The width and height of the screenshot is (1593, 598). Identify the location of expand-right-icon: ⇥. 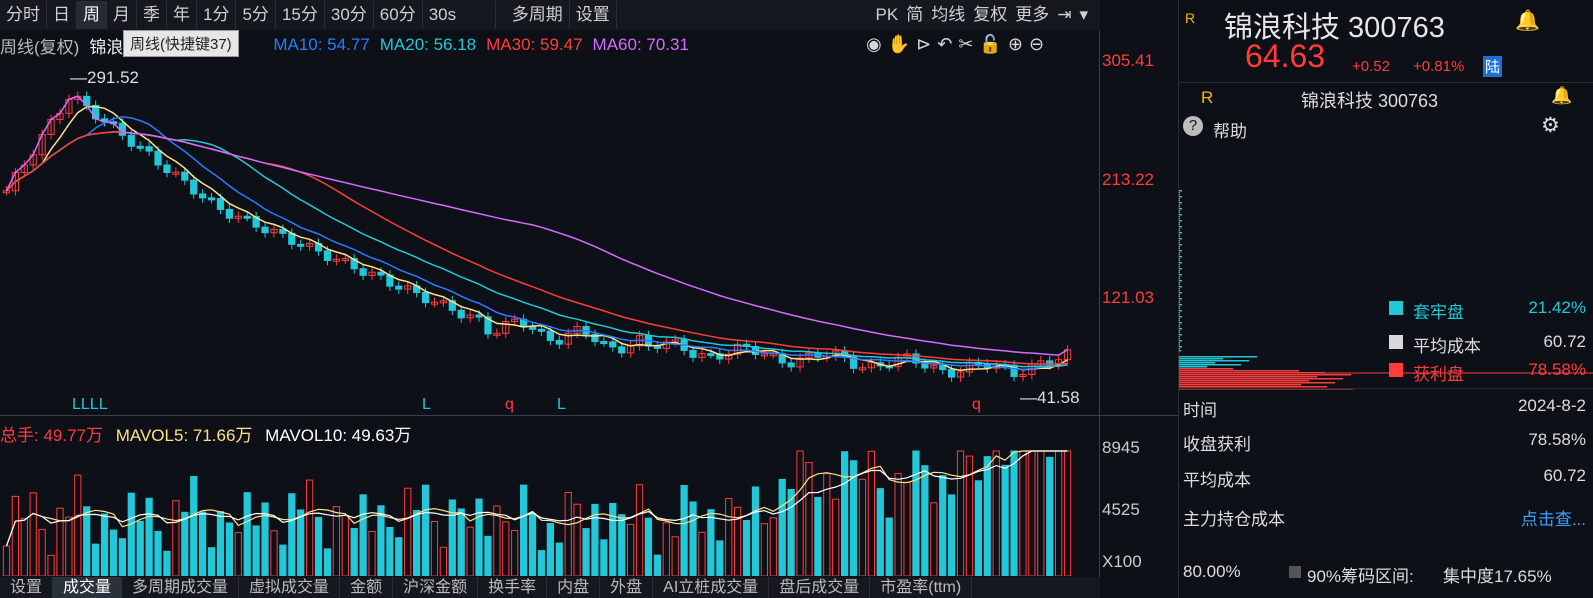
(1064, 15).